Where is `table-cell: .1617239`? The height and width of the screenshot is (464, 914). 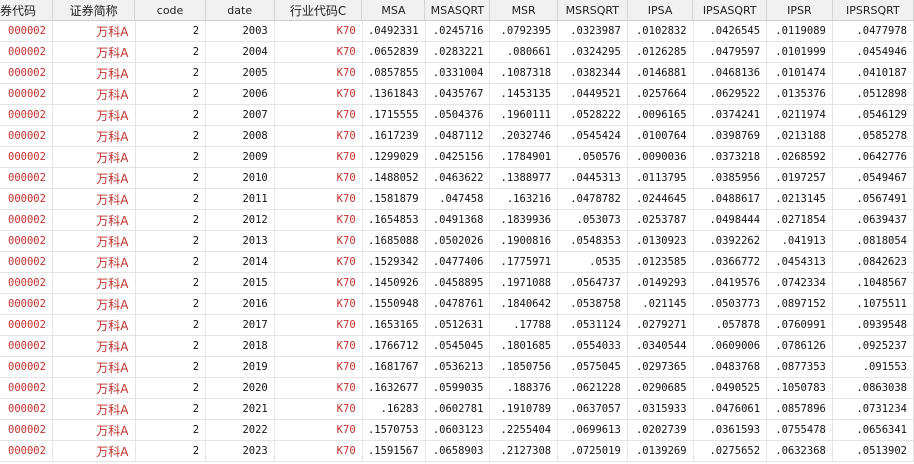 table-cell: .1617239 is located at coordinates (394, 136).